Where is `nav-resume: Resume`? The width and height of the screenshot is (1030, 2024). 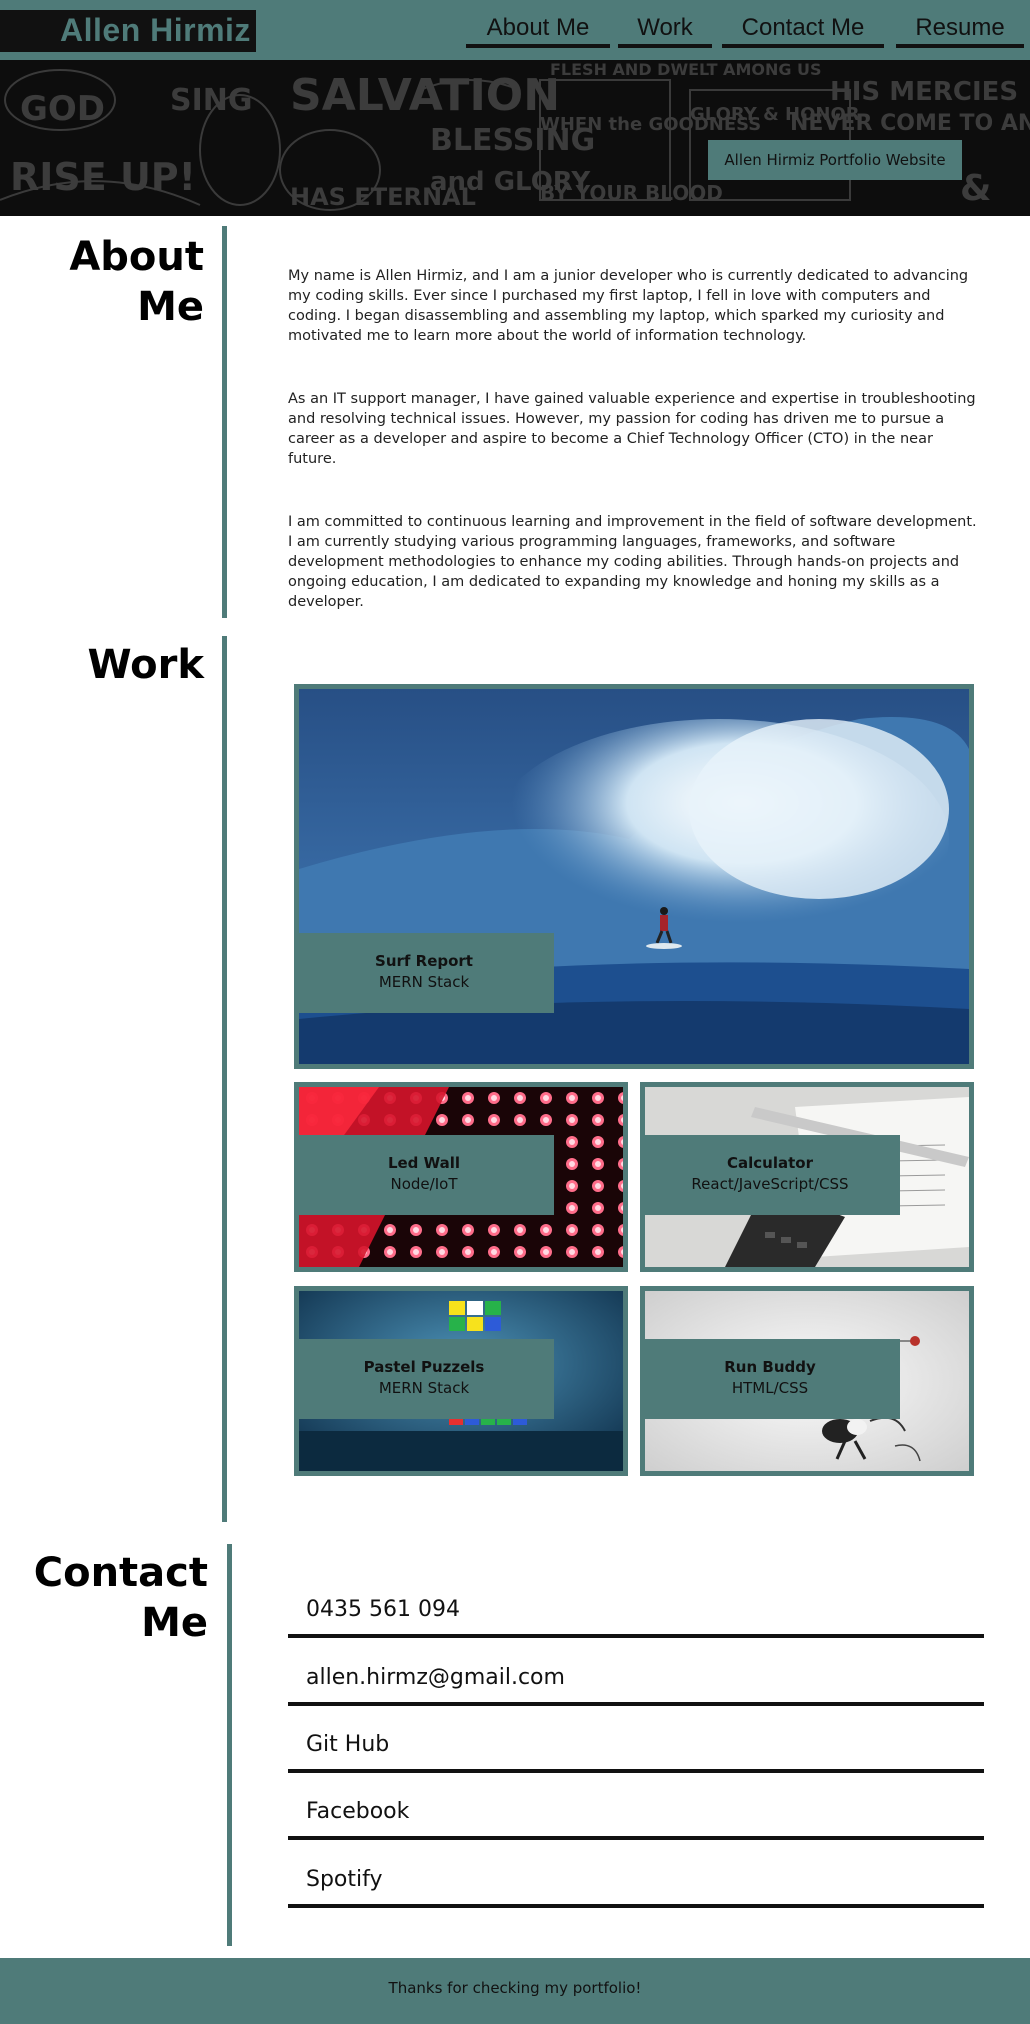
nav-resume: Resume is located at coordinates (960, 30).